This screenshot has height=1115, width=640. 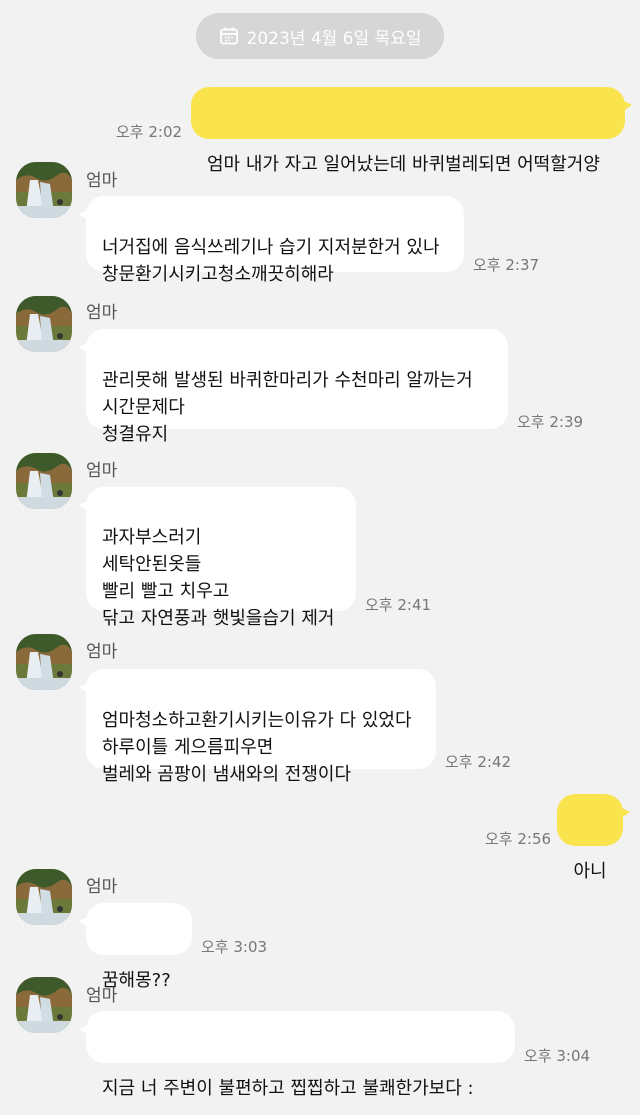 I want to click on message-time: 오후 3:04, so click(x=557, y=1056).